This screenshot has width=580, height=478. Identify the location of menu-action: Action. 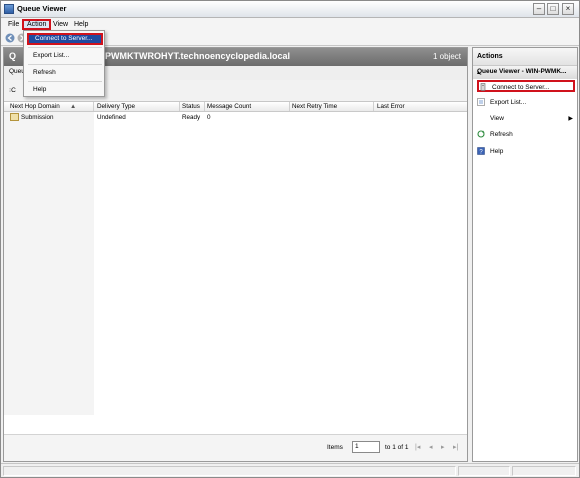
(37, 24).